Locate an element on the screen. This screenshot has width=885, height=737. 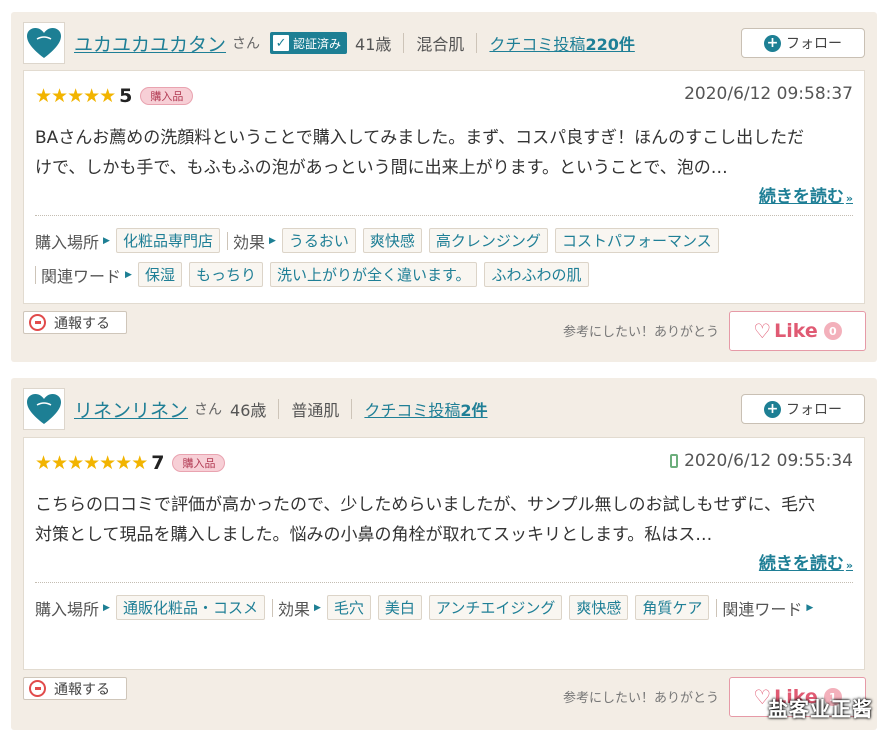
tag-effect: アンチエイジング is located at coordinates (495, 607).